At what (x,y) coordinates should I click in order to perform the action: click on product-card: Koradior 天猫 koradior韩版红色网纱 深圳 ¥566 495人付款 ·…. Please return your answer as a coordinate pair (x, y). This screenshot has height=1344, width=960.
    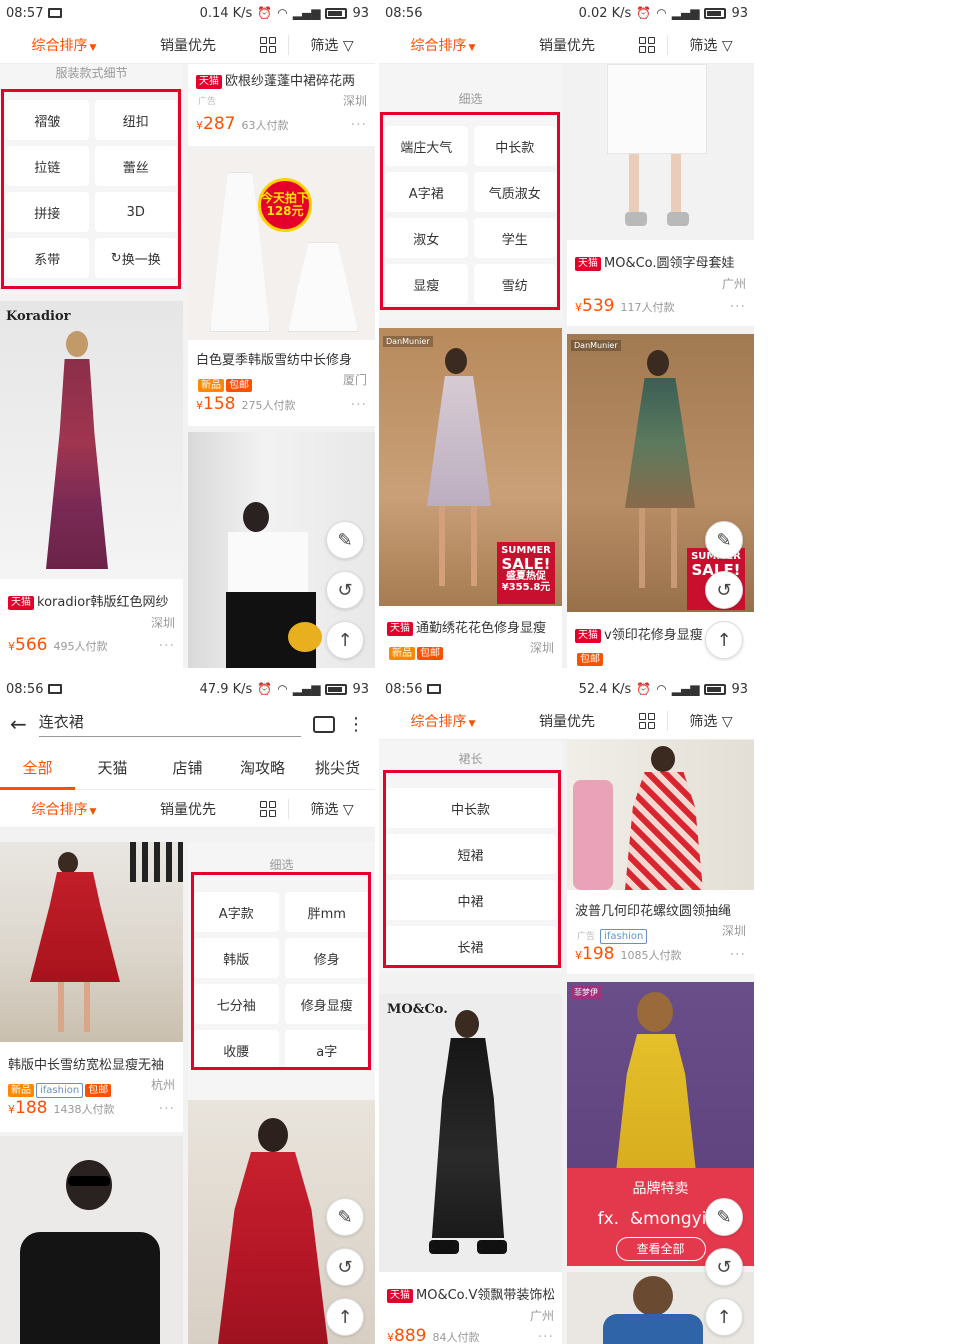
    Looking at the image, I should click on (91, 484).